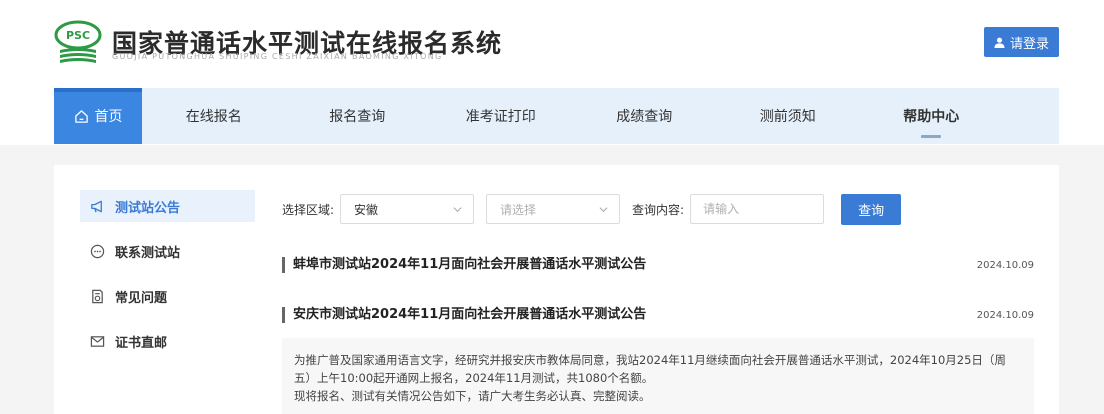 This screenshot has width=1104, height=414. What do you see at coordinates (464, 315) in the screenshot?
I see `notice-title: 安庆市测试站2024年11月面向社会开展普通话水平测试公告` at bounding box center [464, 315].